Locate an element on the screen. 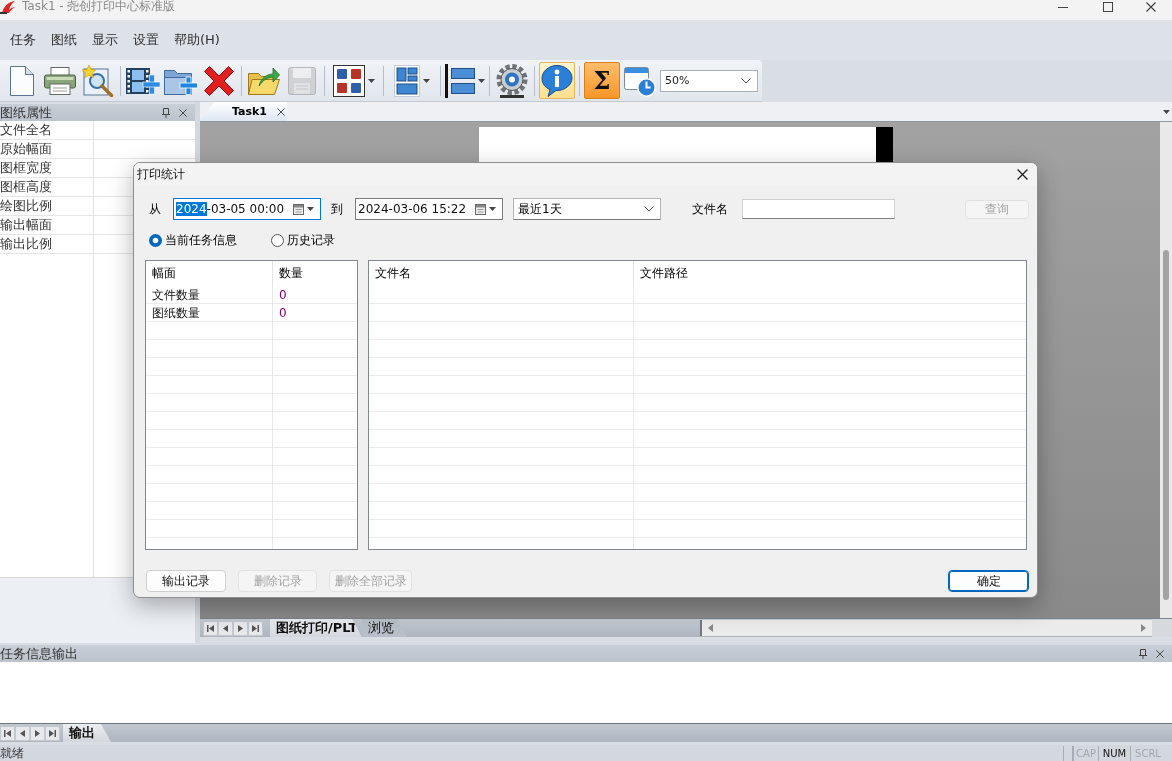  calendar-clock-icon is located at coordinates (640, 80).